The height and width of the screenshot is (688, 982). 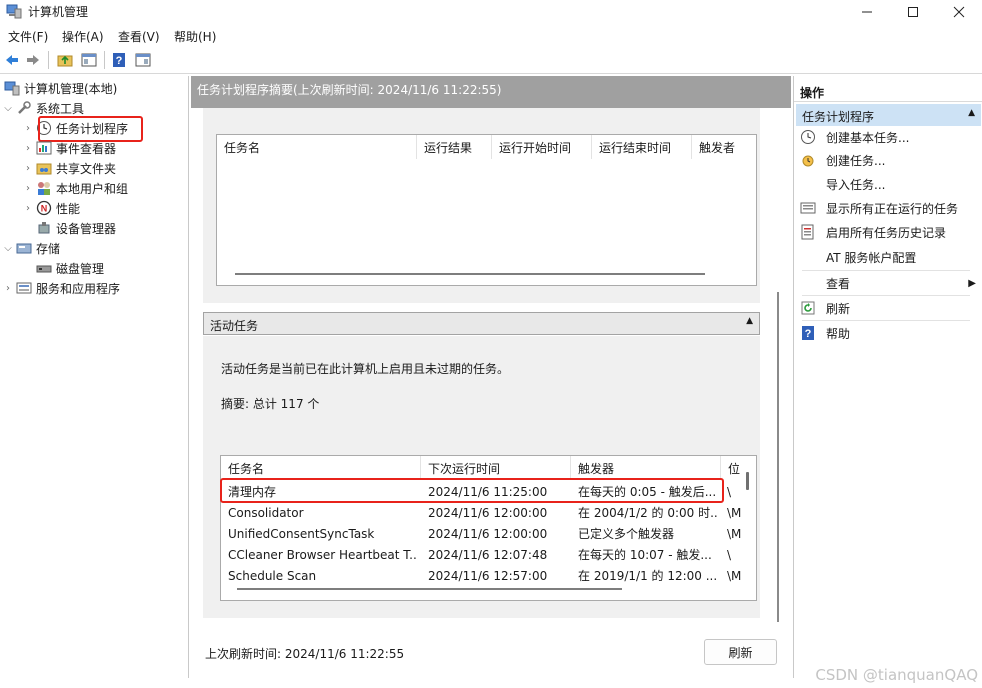 What do you see at coordinates (481, 323) in the screenshot?
I see `active-tasks-bar: 活动任务 ▲` at bounding box center [481, 323].